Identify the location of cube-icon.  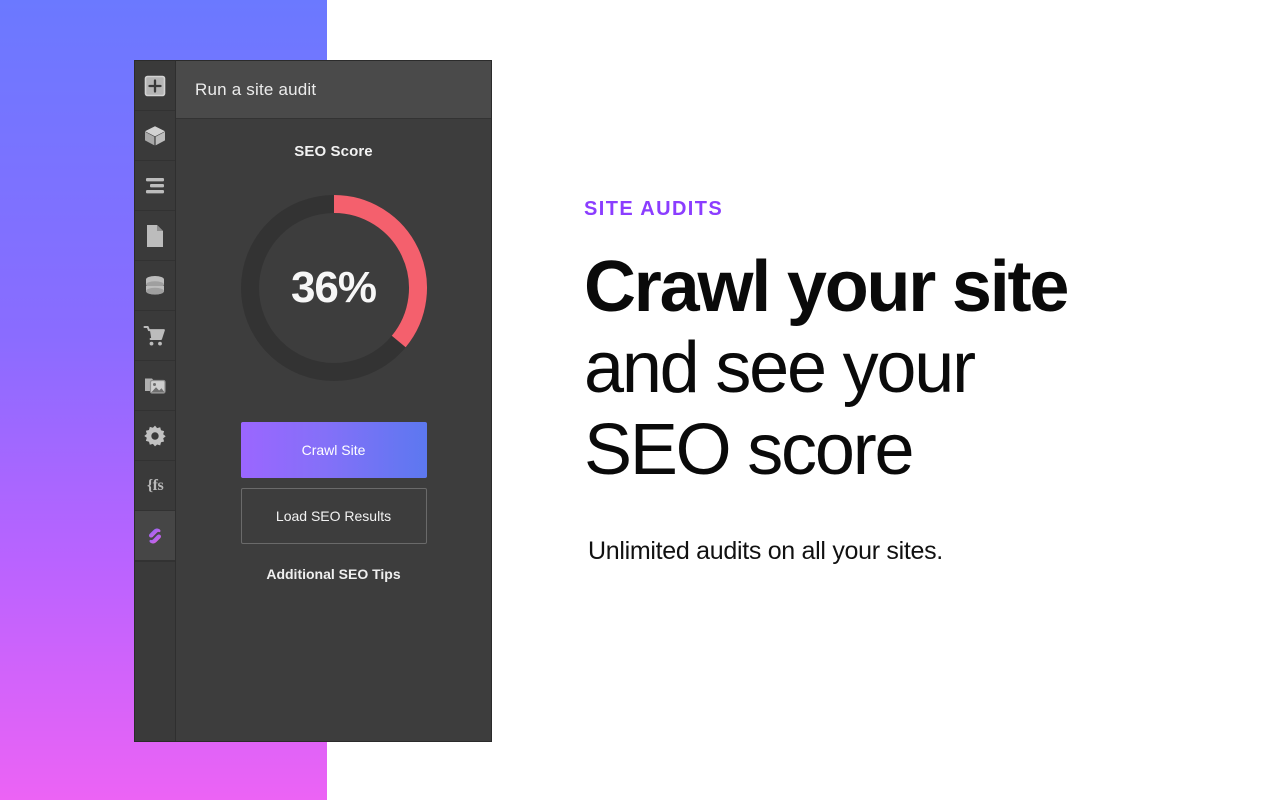
(155, 136).